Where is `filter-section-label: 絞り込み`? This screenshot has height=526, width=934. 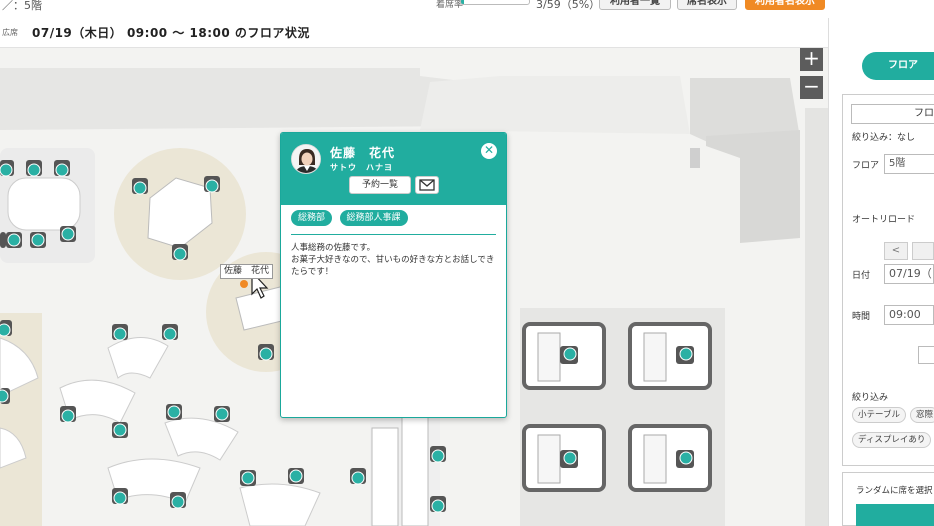
filter-section-label: 絞り込み is located at coordinates (870, 398).